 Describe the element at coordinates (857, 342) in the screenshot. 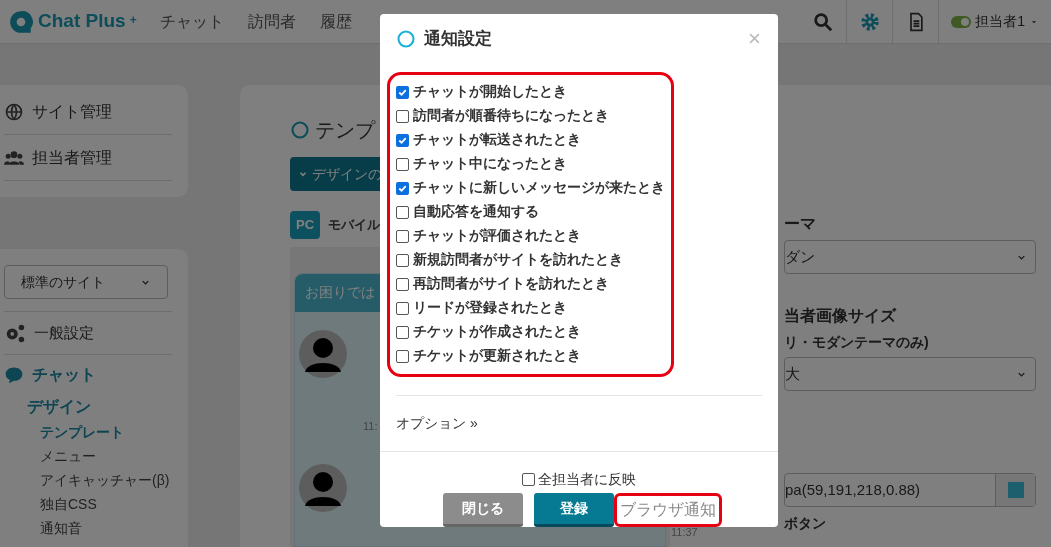

I see `field-note: リ・モダンテーマのみ)` at that location.